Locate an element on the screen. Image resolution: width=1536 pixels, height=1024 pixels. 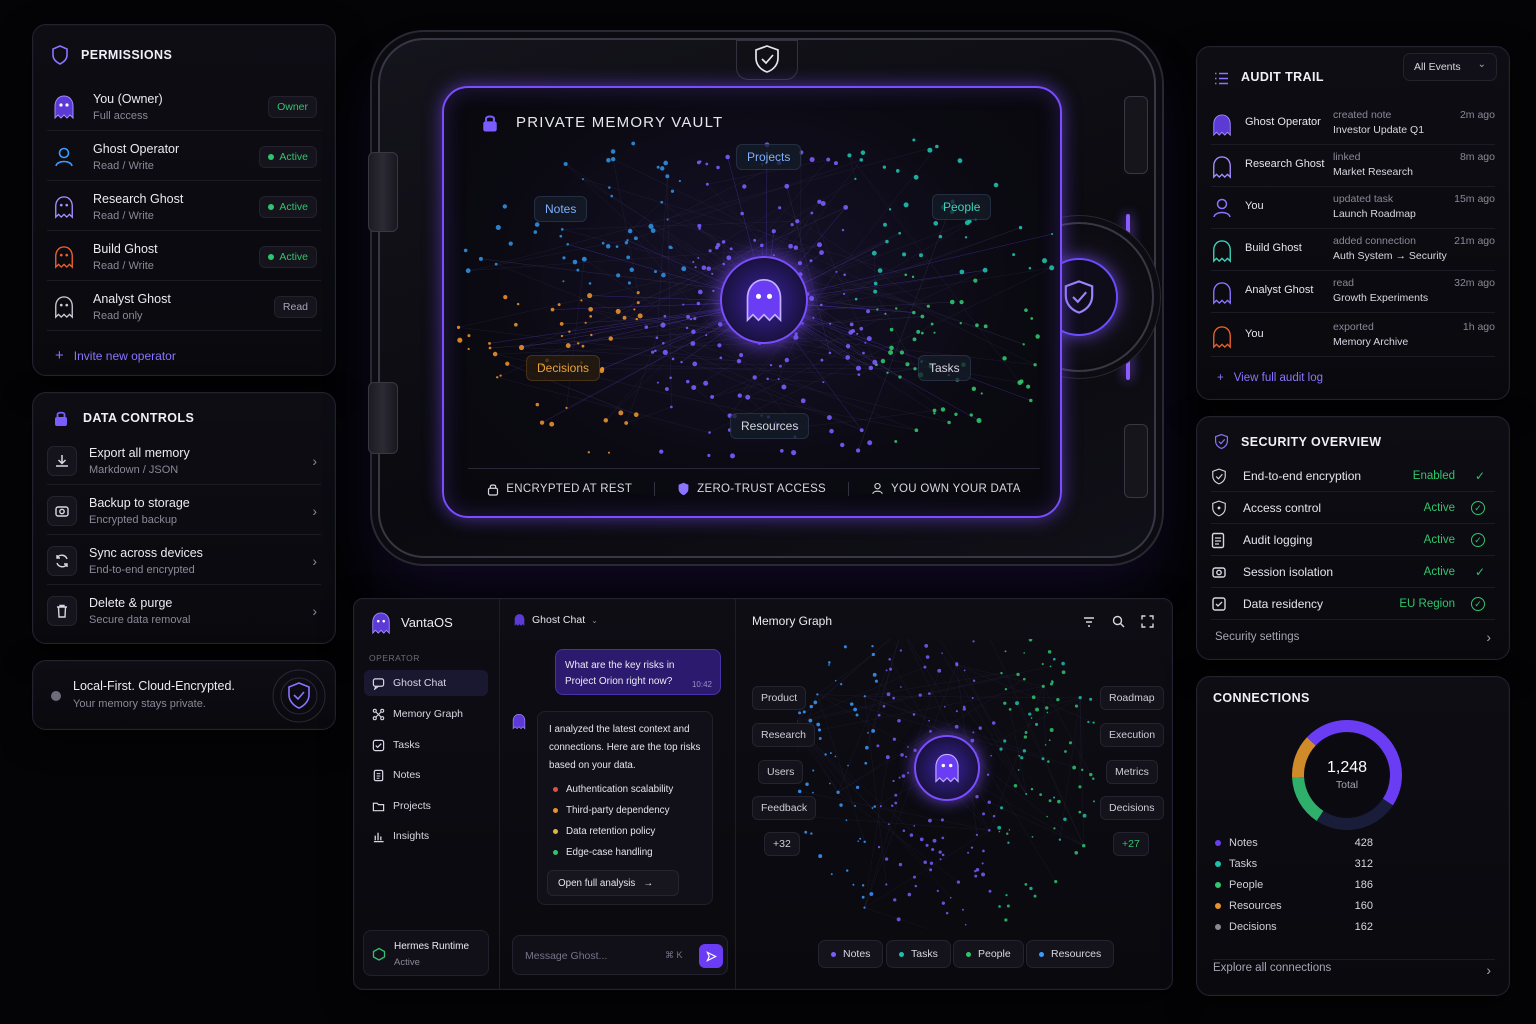
send-icon is located at coordinates (711, 956).